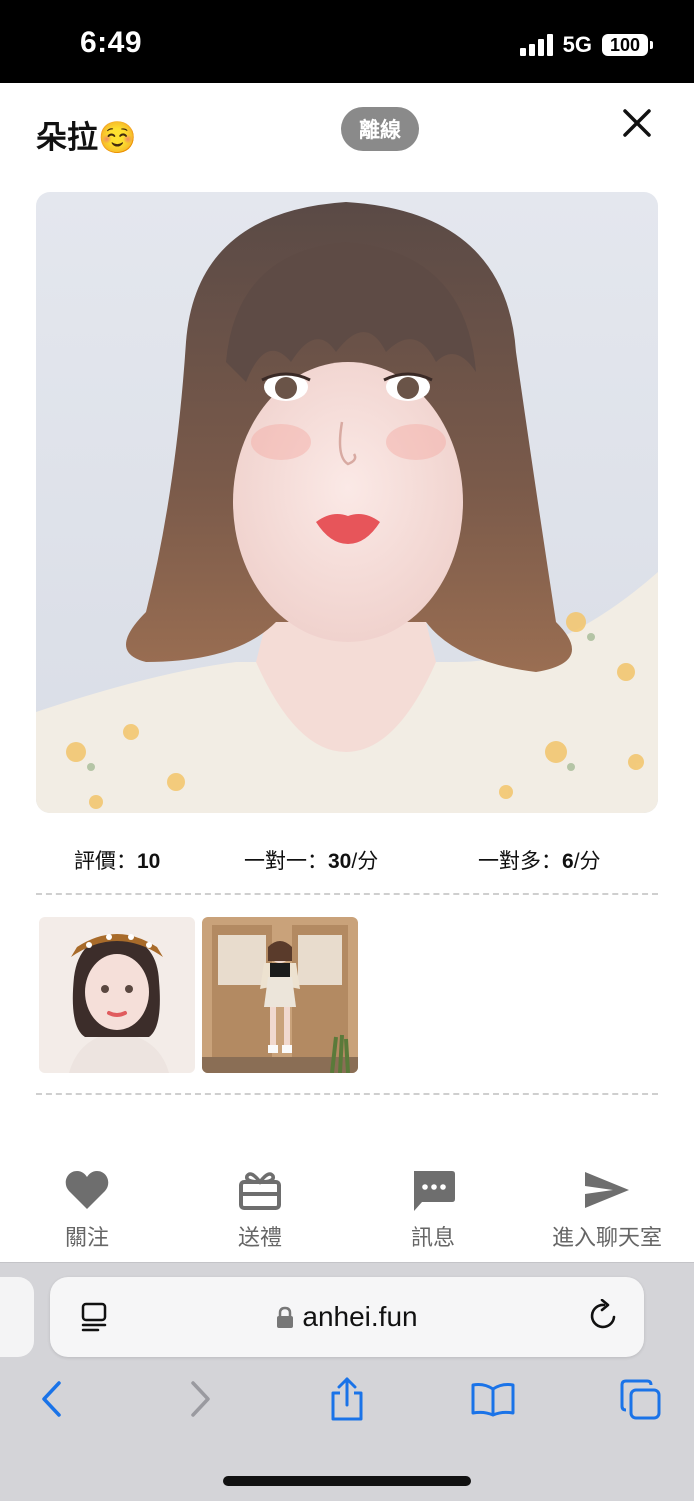  I want to click on book-icon, so click(493, 1400).